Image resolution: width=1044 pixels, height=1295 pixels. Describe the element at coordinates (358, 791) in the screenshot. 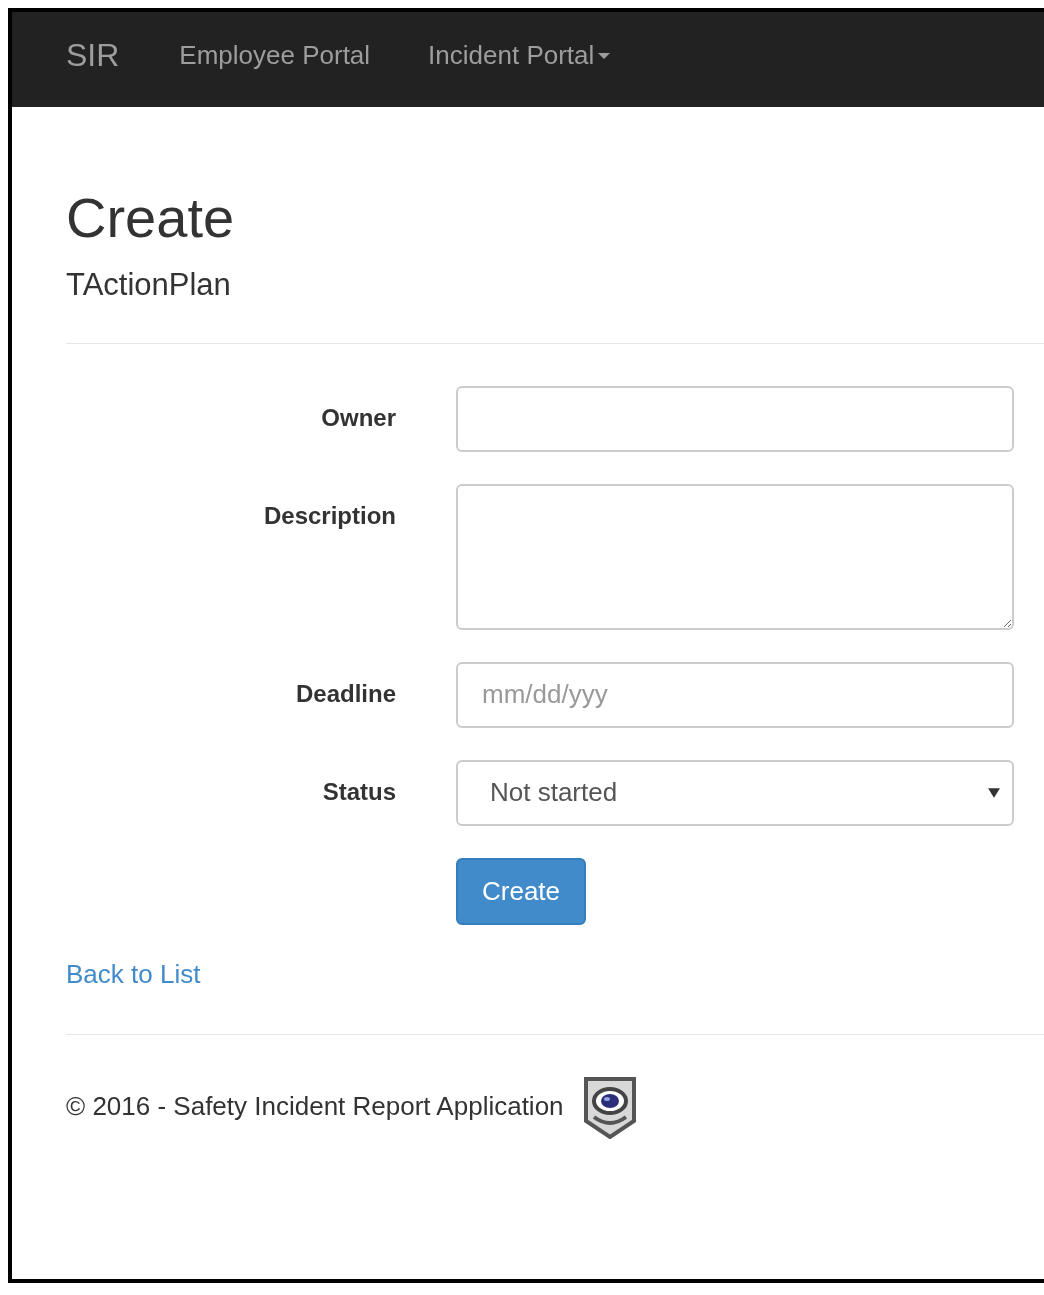

I see `field-label: Status` at that location.